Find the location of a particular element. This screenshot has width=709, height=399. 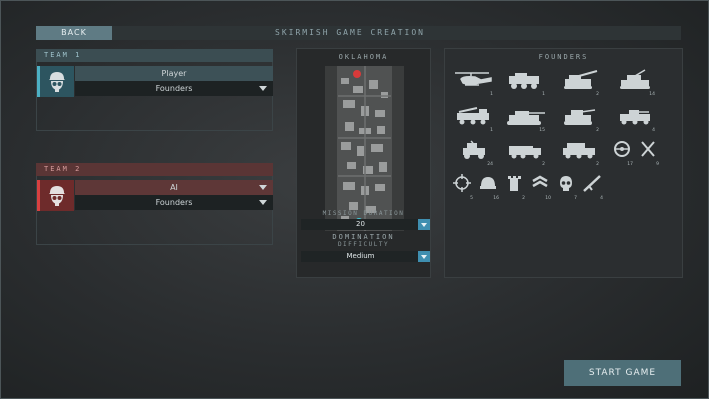

team-1-header: TEAM 1 is located at coordinates (154, 55).